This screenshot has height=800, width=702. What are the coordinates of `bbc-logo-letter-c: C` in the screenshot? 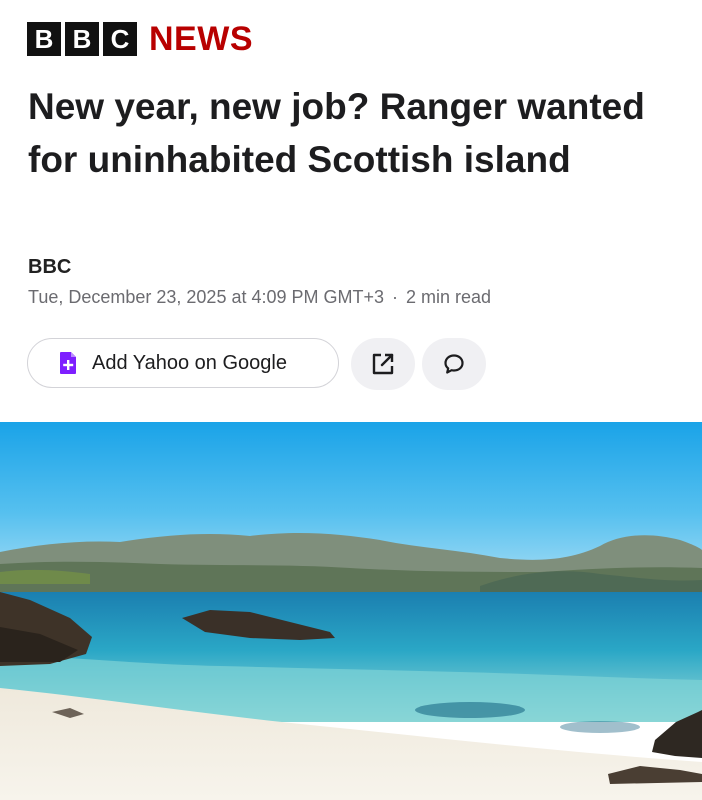 It's located at (120, 39).